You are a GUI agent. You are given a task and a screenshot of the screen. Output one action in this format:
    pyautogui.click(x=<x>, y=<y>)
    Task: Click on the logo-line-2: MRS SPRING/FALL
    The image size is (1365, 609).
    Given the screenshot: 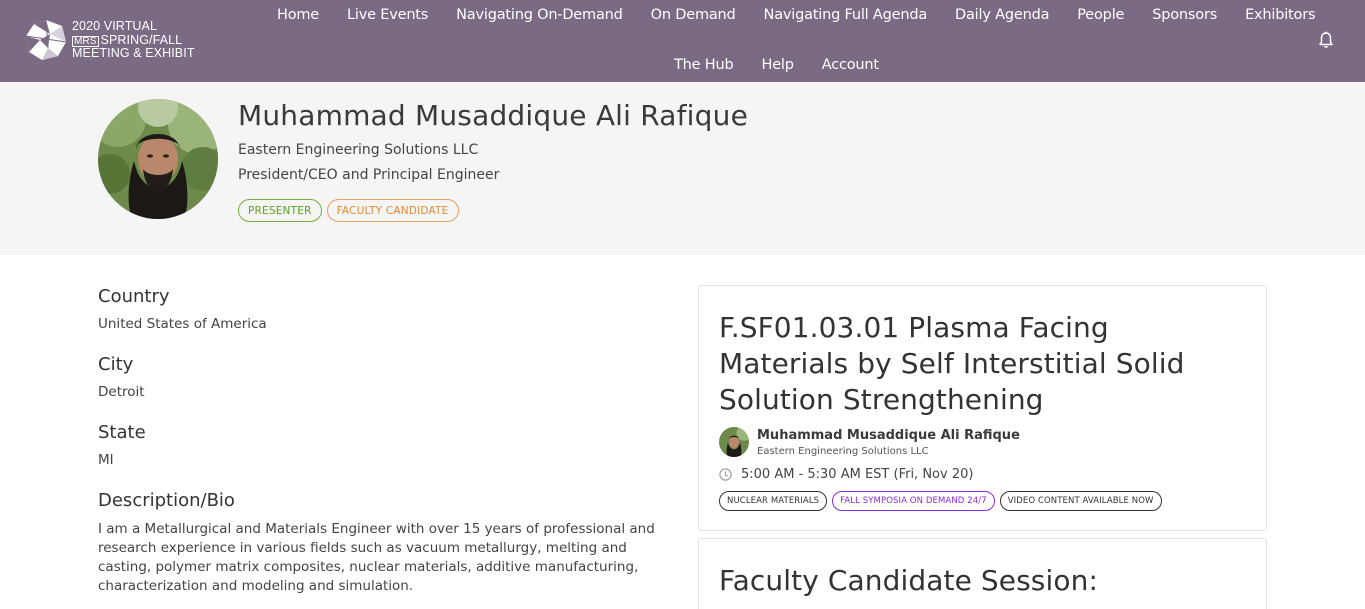 What is the action you would take?
    pyautogui.click(x=133, y=40)
    